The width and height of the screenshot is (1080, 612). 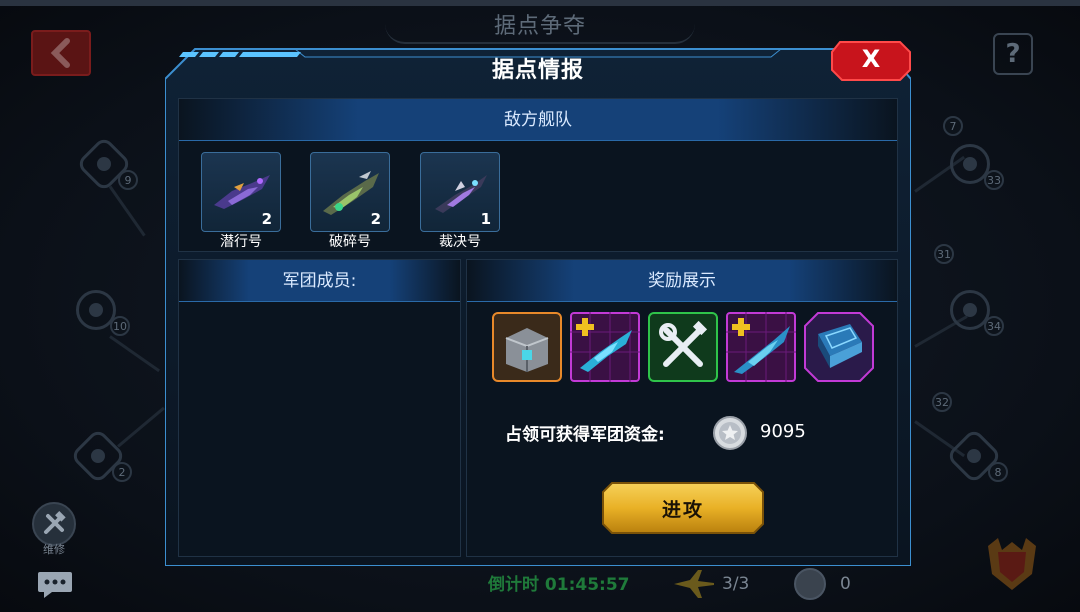 I want to click on map-node: 7, so click(x=934, y=111).